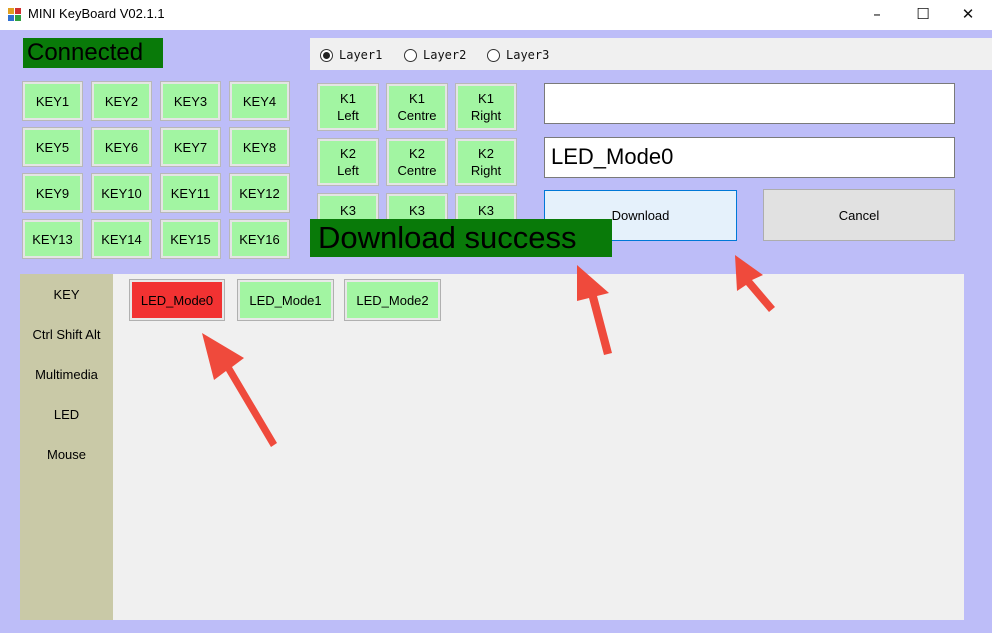  I want to click on app-icon, so click(14, 14).